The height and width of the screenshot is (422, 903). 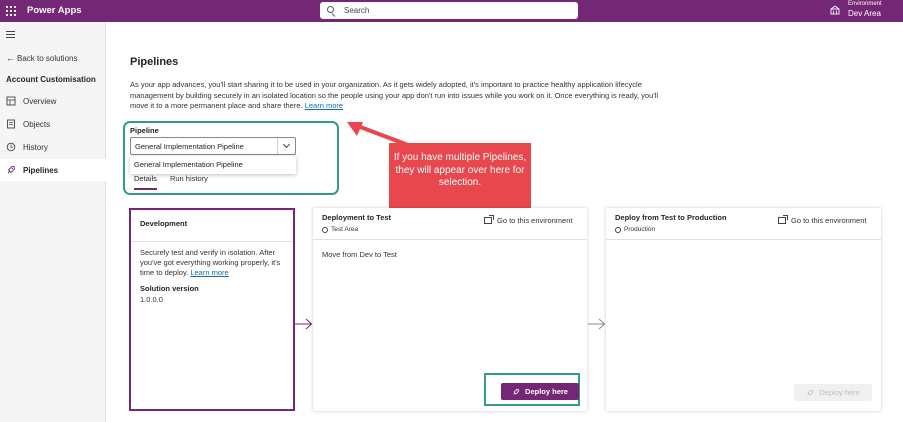 What do you see at coordinates (640, 229) in the screenshot?
I see `stage-environment-name: Production` at bounding box center [640, 229].